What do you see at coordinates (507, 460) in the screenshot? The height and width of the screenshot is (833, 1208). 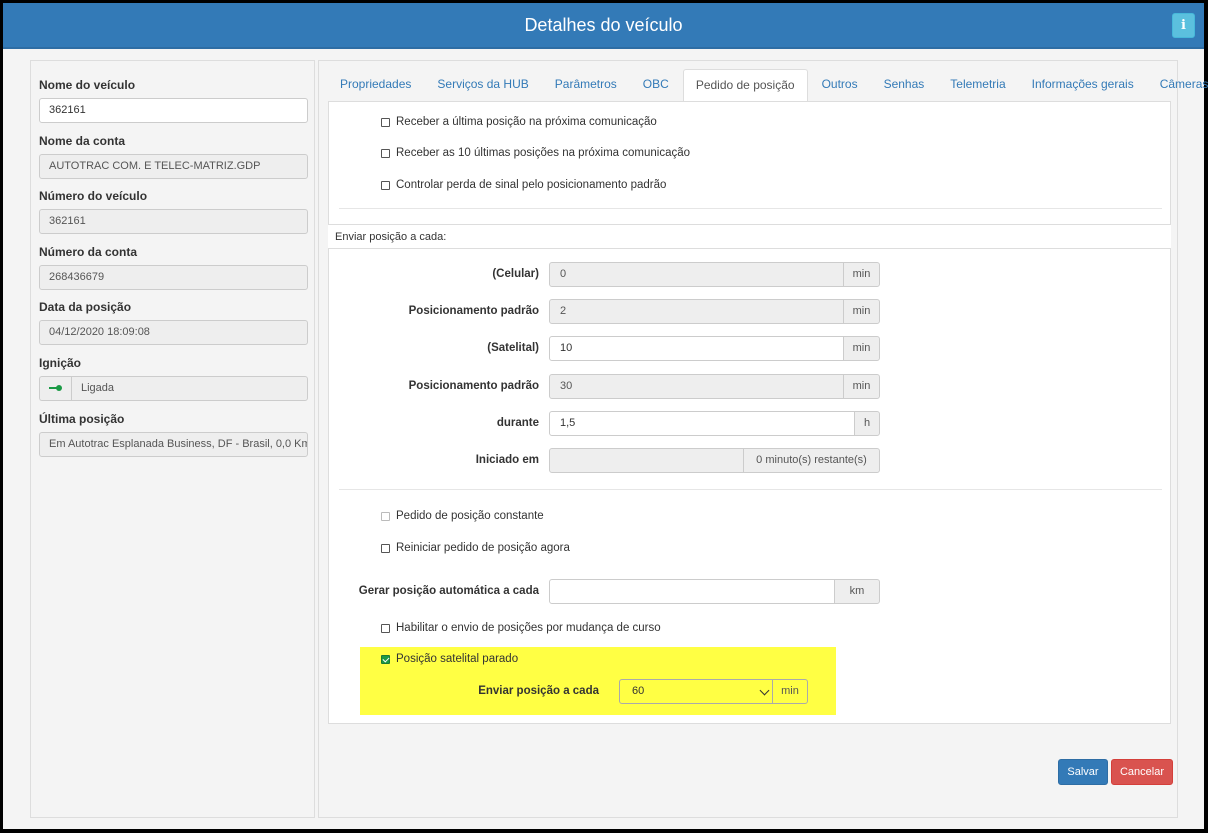 I see `started-at-label: Iniciado em` at bounding box center [507, 460].